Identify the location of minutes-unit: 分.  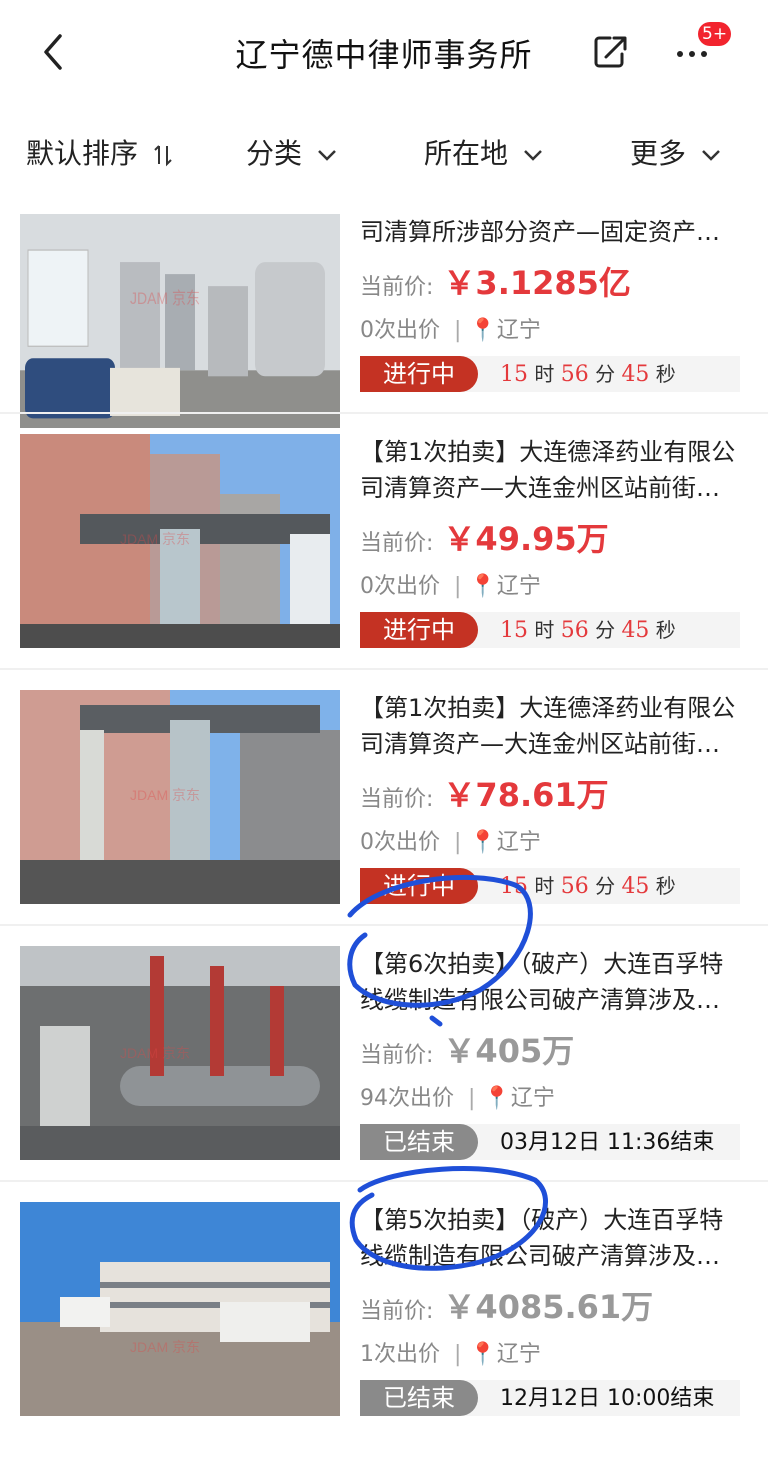
(605, 374).